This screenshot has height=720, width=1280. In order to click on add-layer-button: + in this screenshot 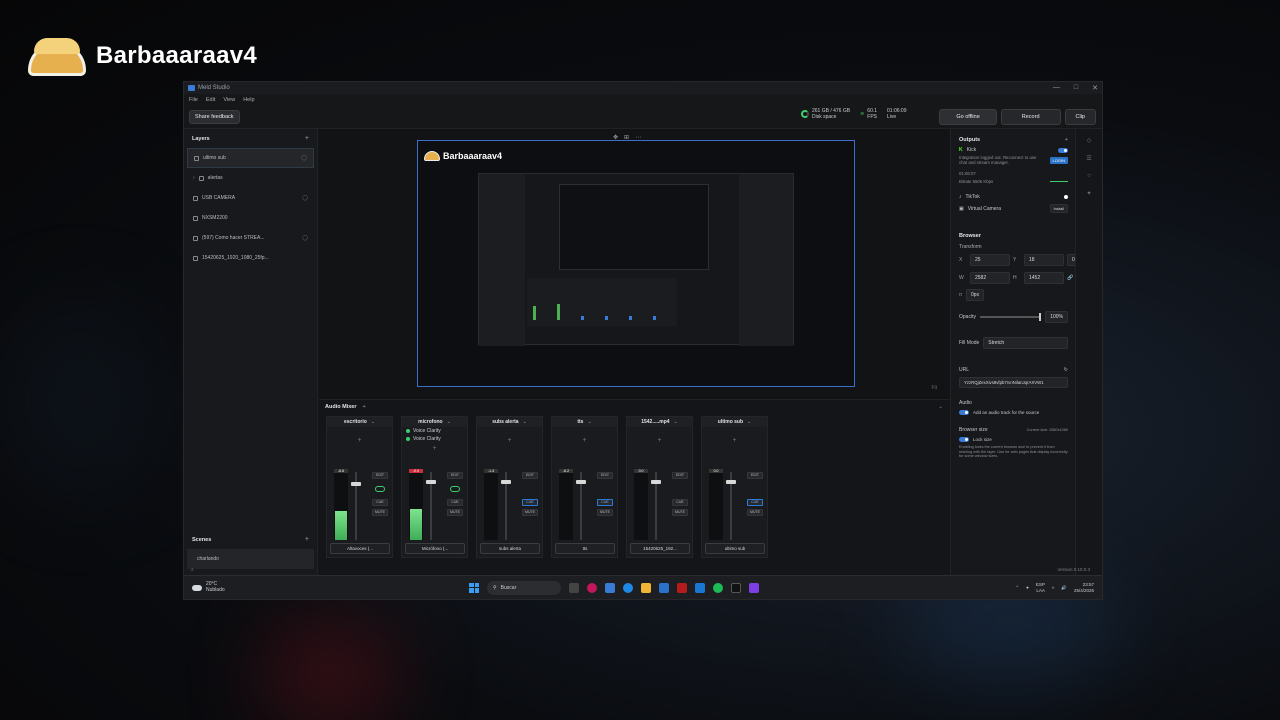, I will do `click(307, 138)`.